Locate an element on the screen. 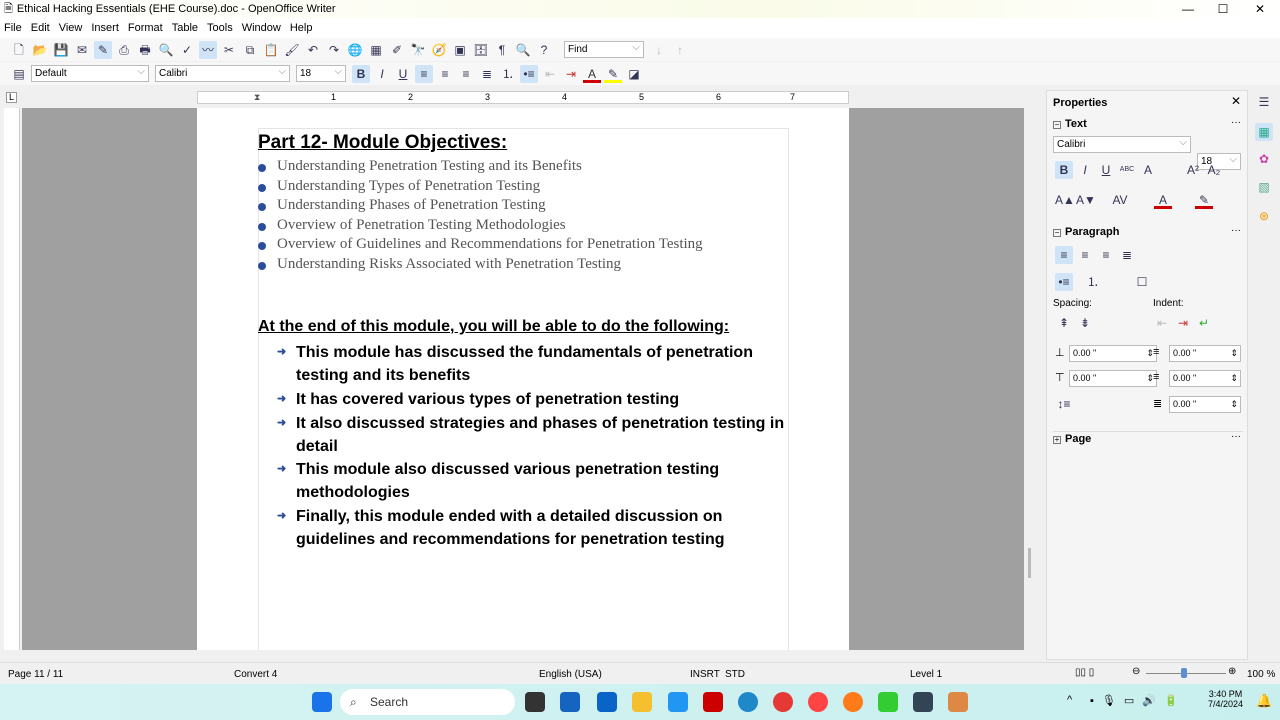  tray-icons: ▪🎙▭🔊🔋 is located at coordinates (1138, 700).